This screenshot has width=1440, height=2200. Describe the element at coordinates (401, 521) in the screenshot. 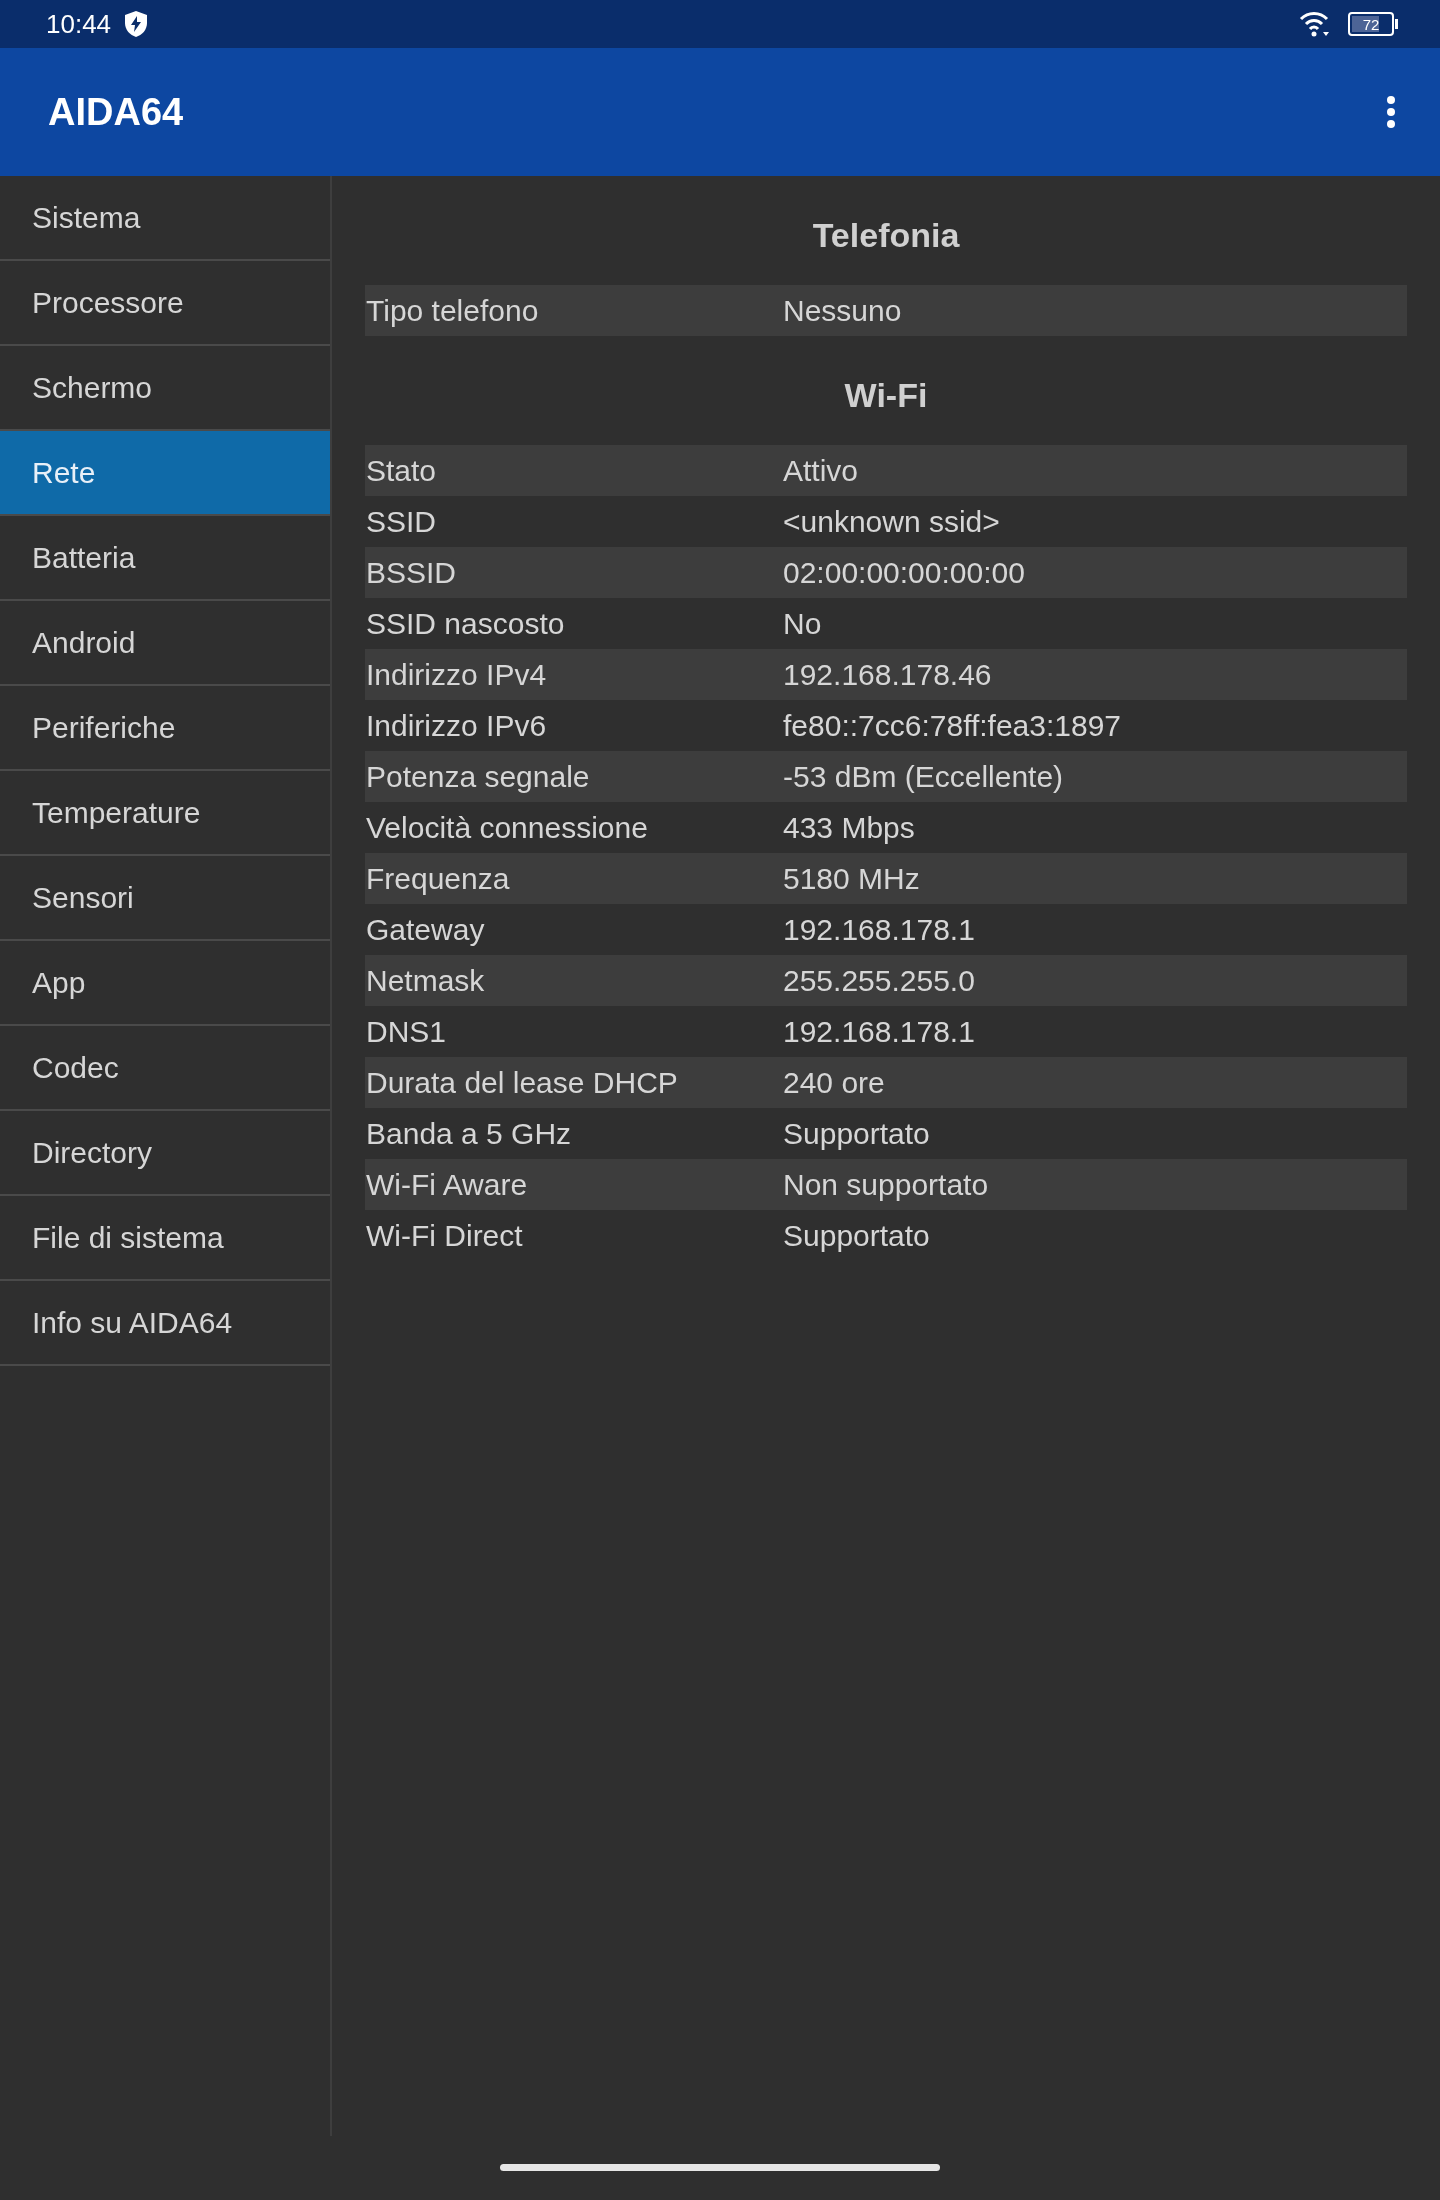

I see `row-label: SSID` at that location.